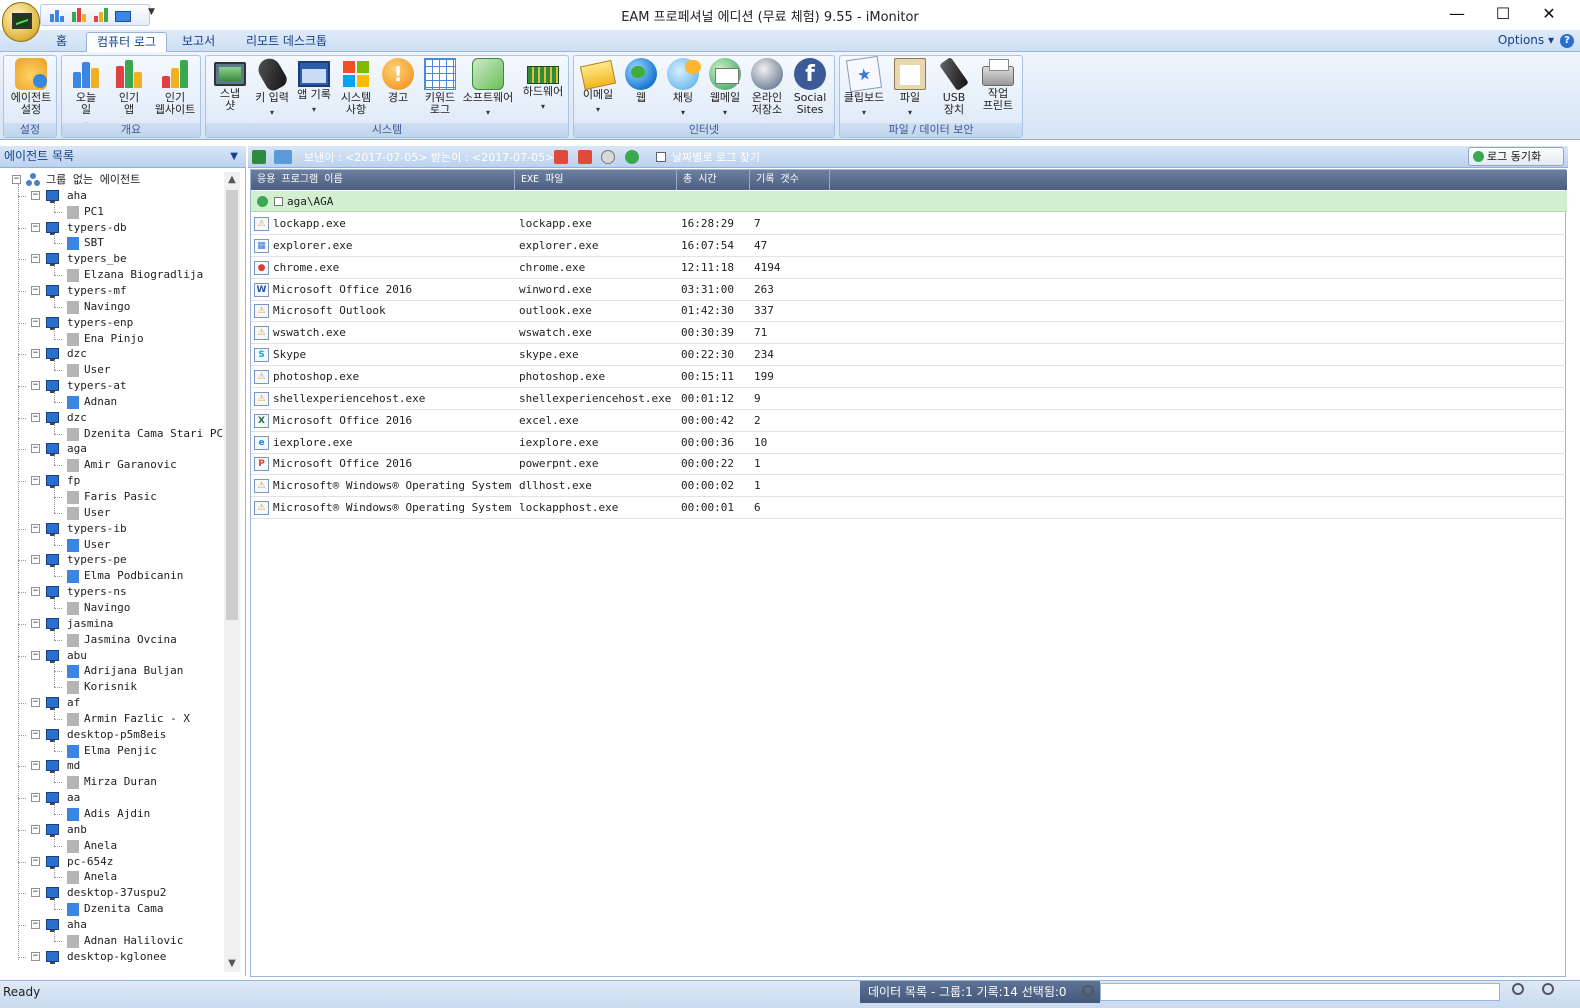 Image resolution: width=1580 pixels, height=1008 pixels. I want to click on refresh-icon, so click(632, 157).